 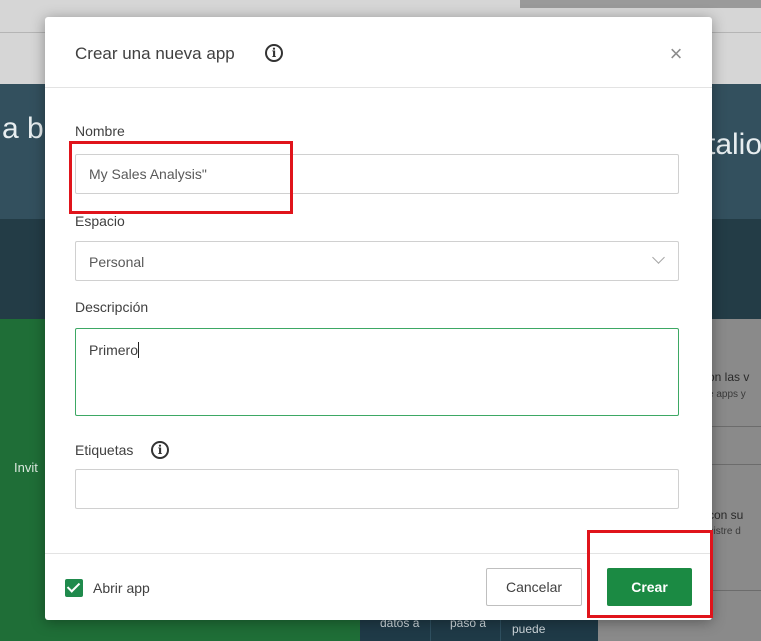 I want to click on space-select-value: Personal, so click(x=117, y=262).